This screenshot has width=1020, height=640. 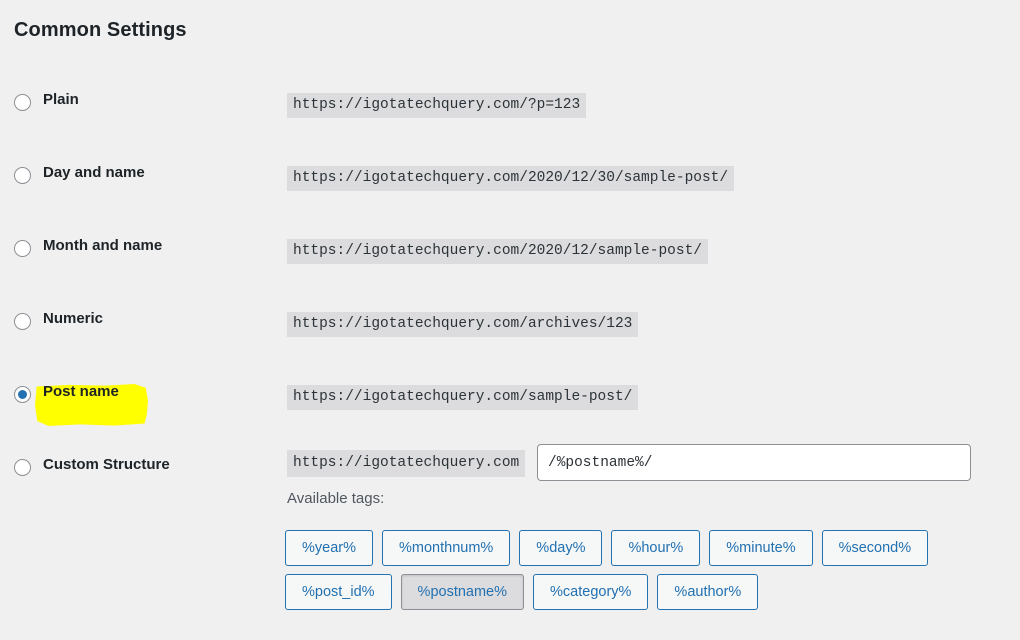 I want to click on permalink-example-plain: https://igotatechquery.com/?p=123, so click(x=437, y=106).